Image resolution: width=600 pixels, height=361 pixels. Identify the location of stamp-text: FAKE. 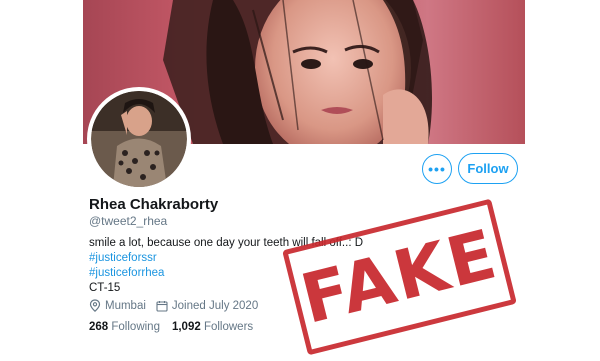
(399, 277).